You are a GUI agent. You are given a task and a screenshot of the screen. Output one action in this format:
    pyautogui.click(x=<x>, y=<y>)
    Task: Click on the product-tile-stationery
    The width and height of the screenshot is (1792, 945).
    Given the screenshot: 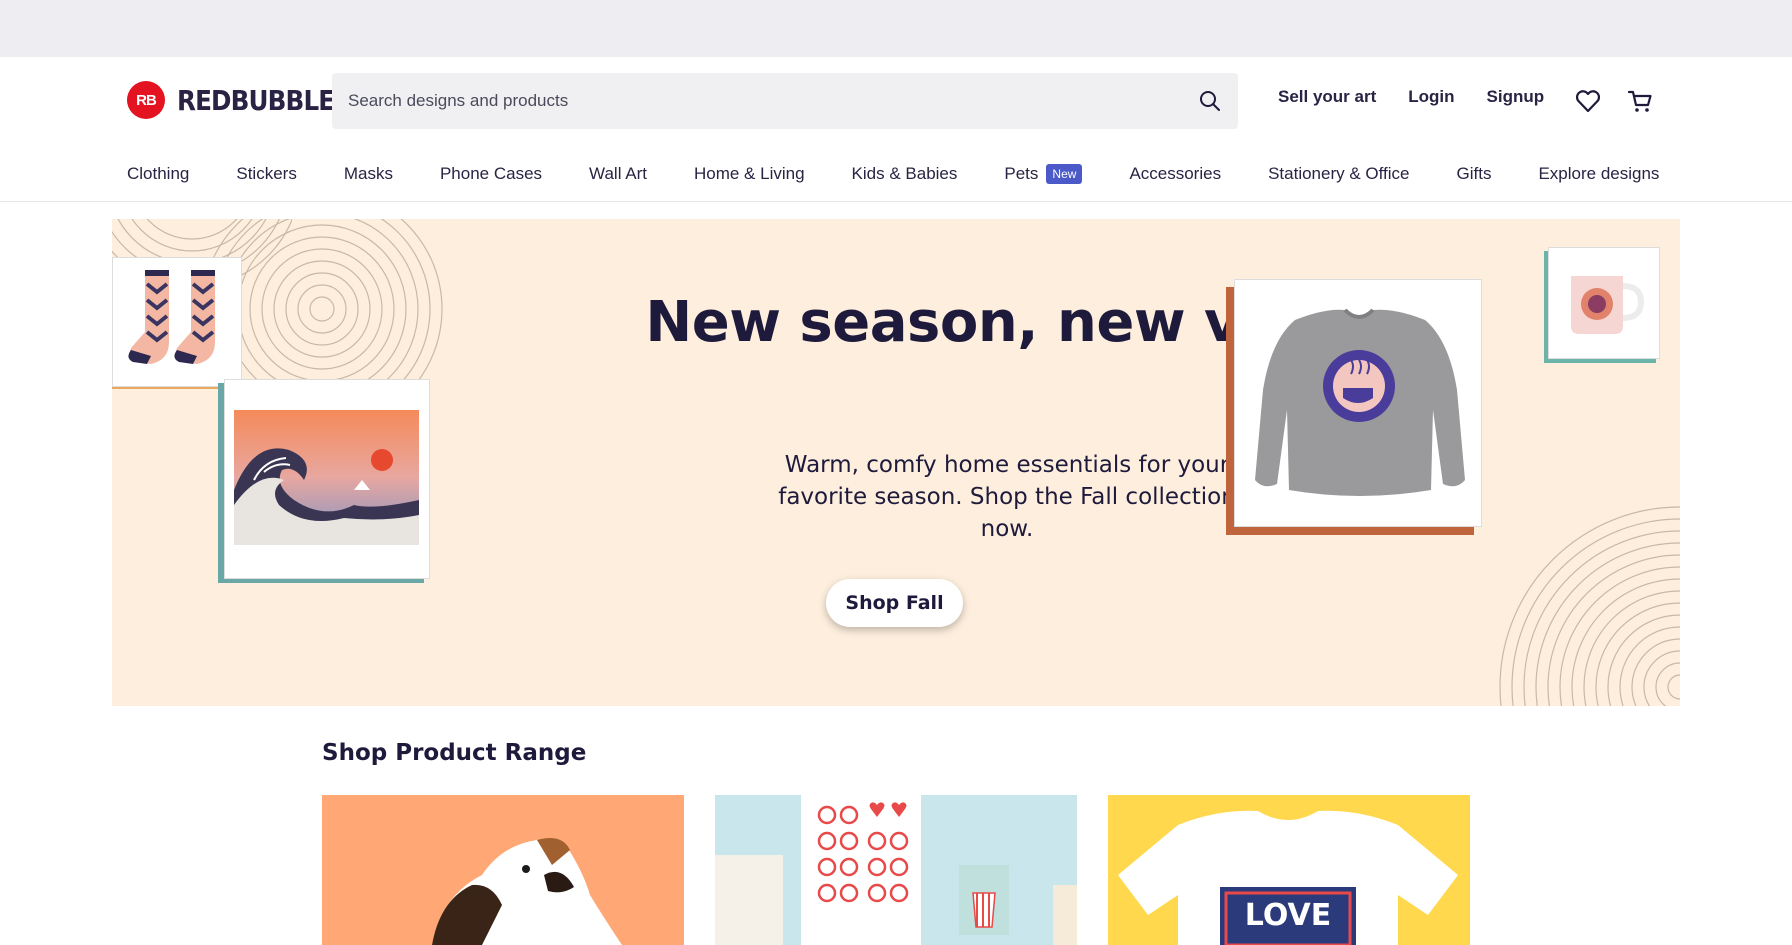 What is the action you would take?
    pyautogui.click(x=896, y=870)
    